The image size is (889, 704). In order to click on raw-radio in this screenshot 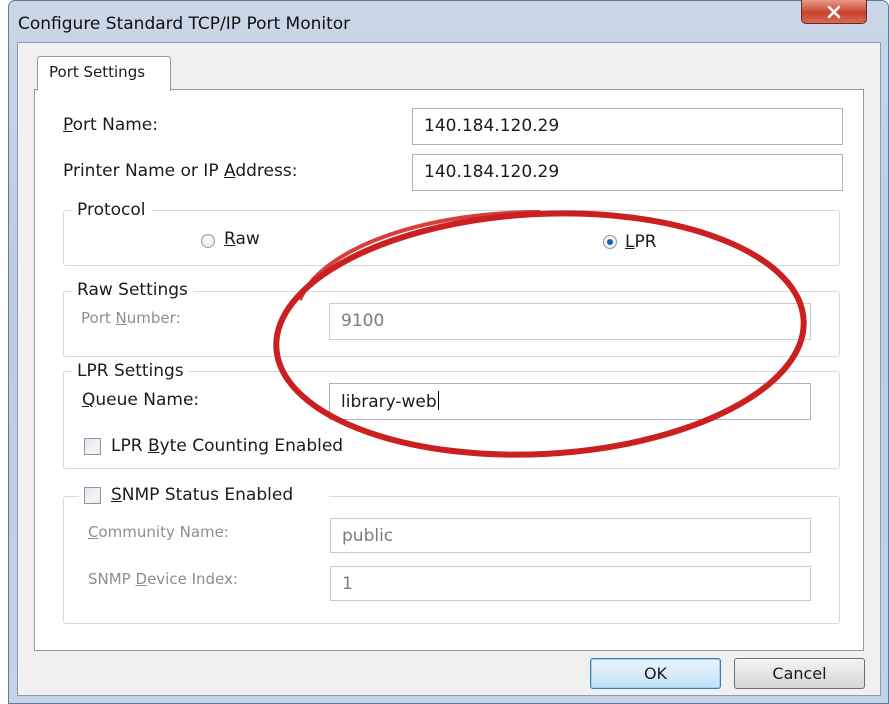, I will do `click(208, 241)`.